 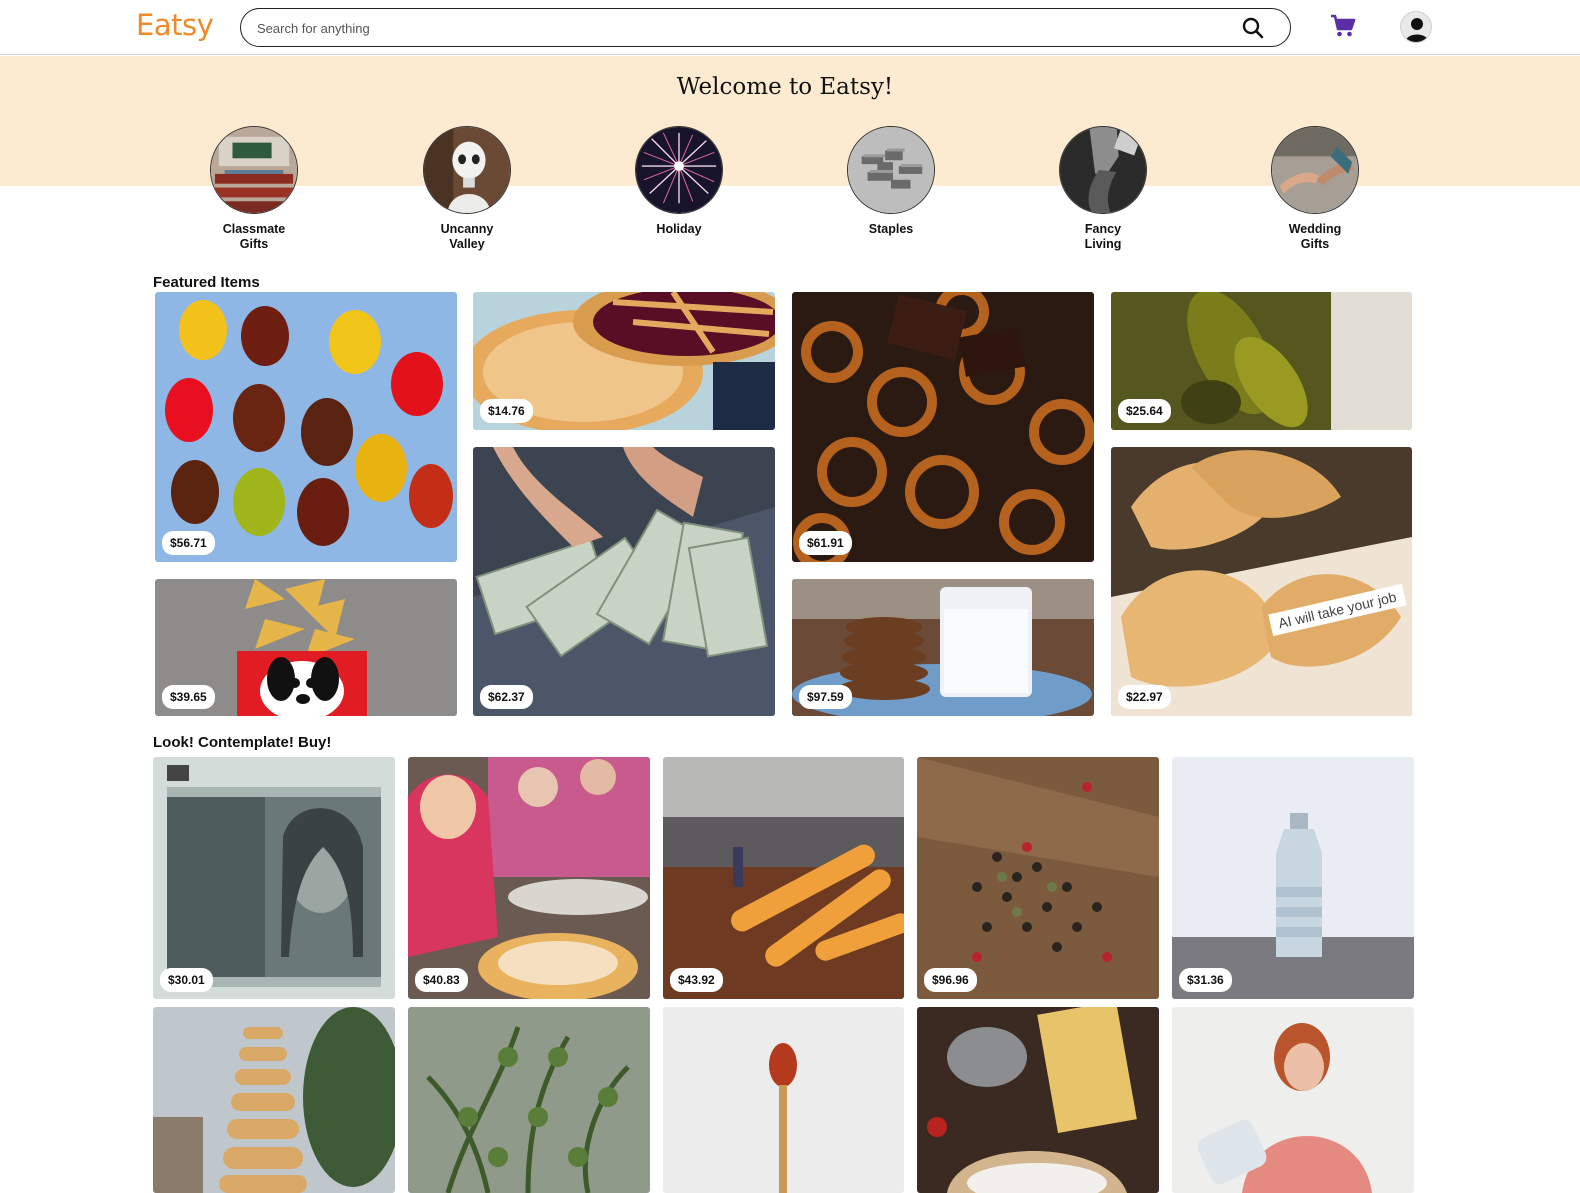 I want to click on top-bar: Eatsy, so click(x=790, y=27).